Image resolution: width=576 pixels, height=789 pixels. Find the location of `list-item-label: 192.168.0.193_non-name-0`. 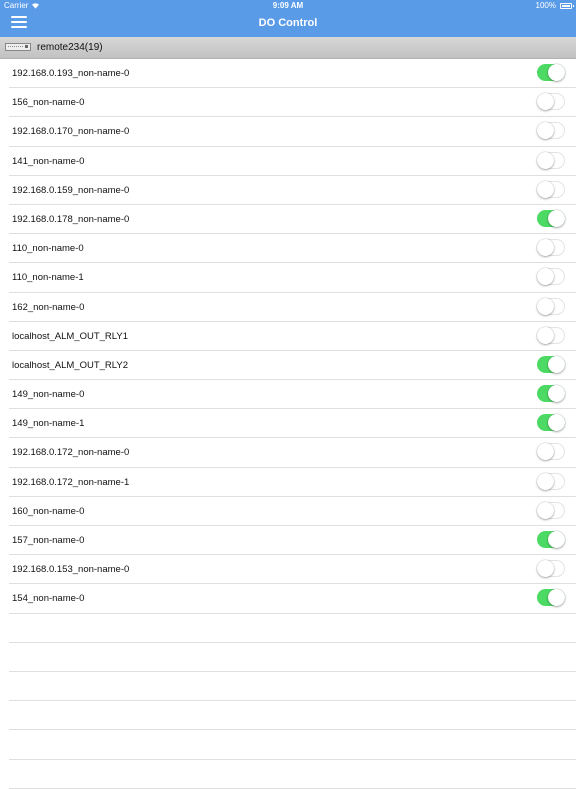

list-item-label: 192.168.0.193_non-name-0 is located at coordinates (71, 73).